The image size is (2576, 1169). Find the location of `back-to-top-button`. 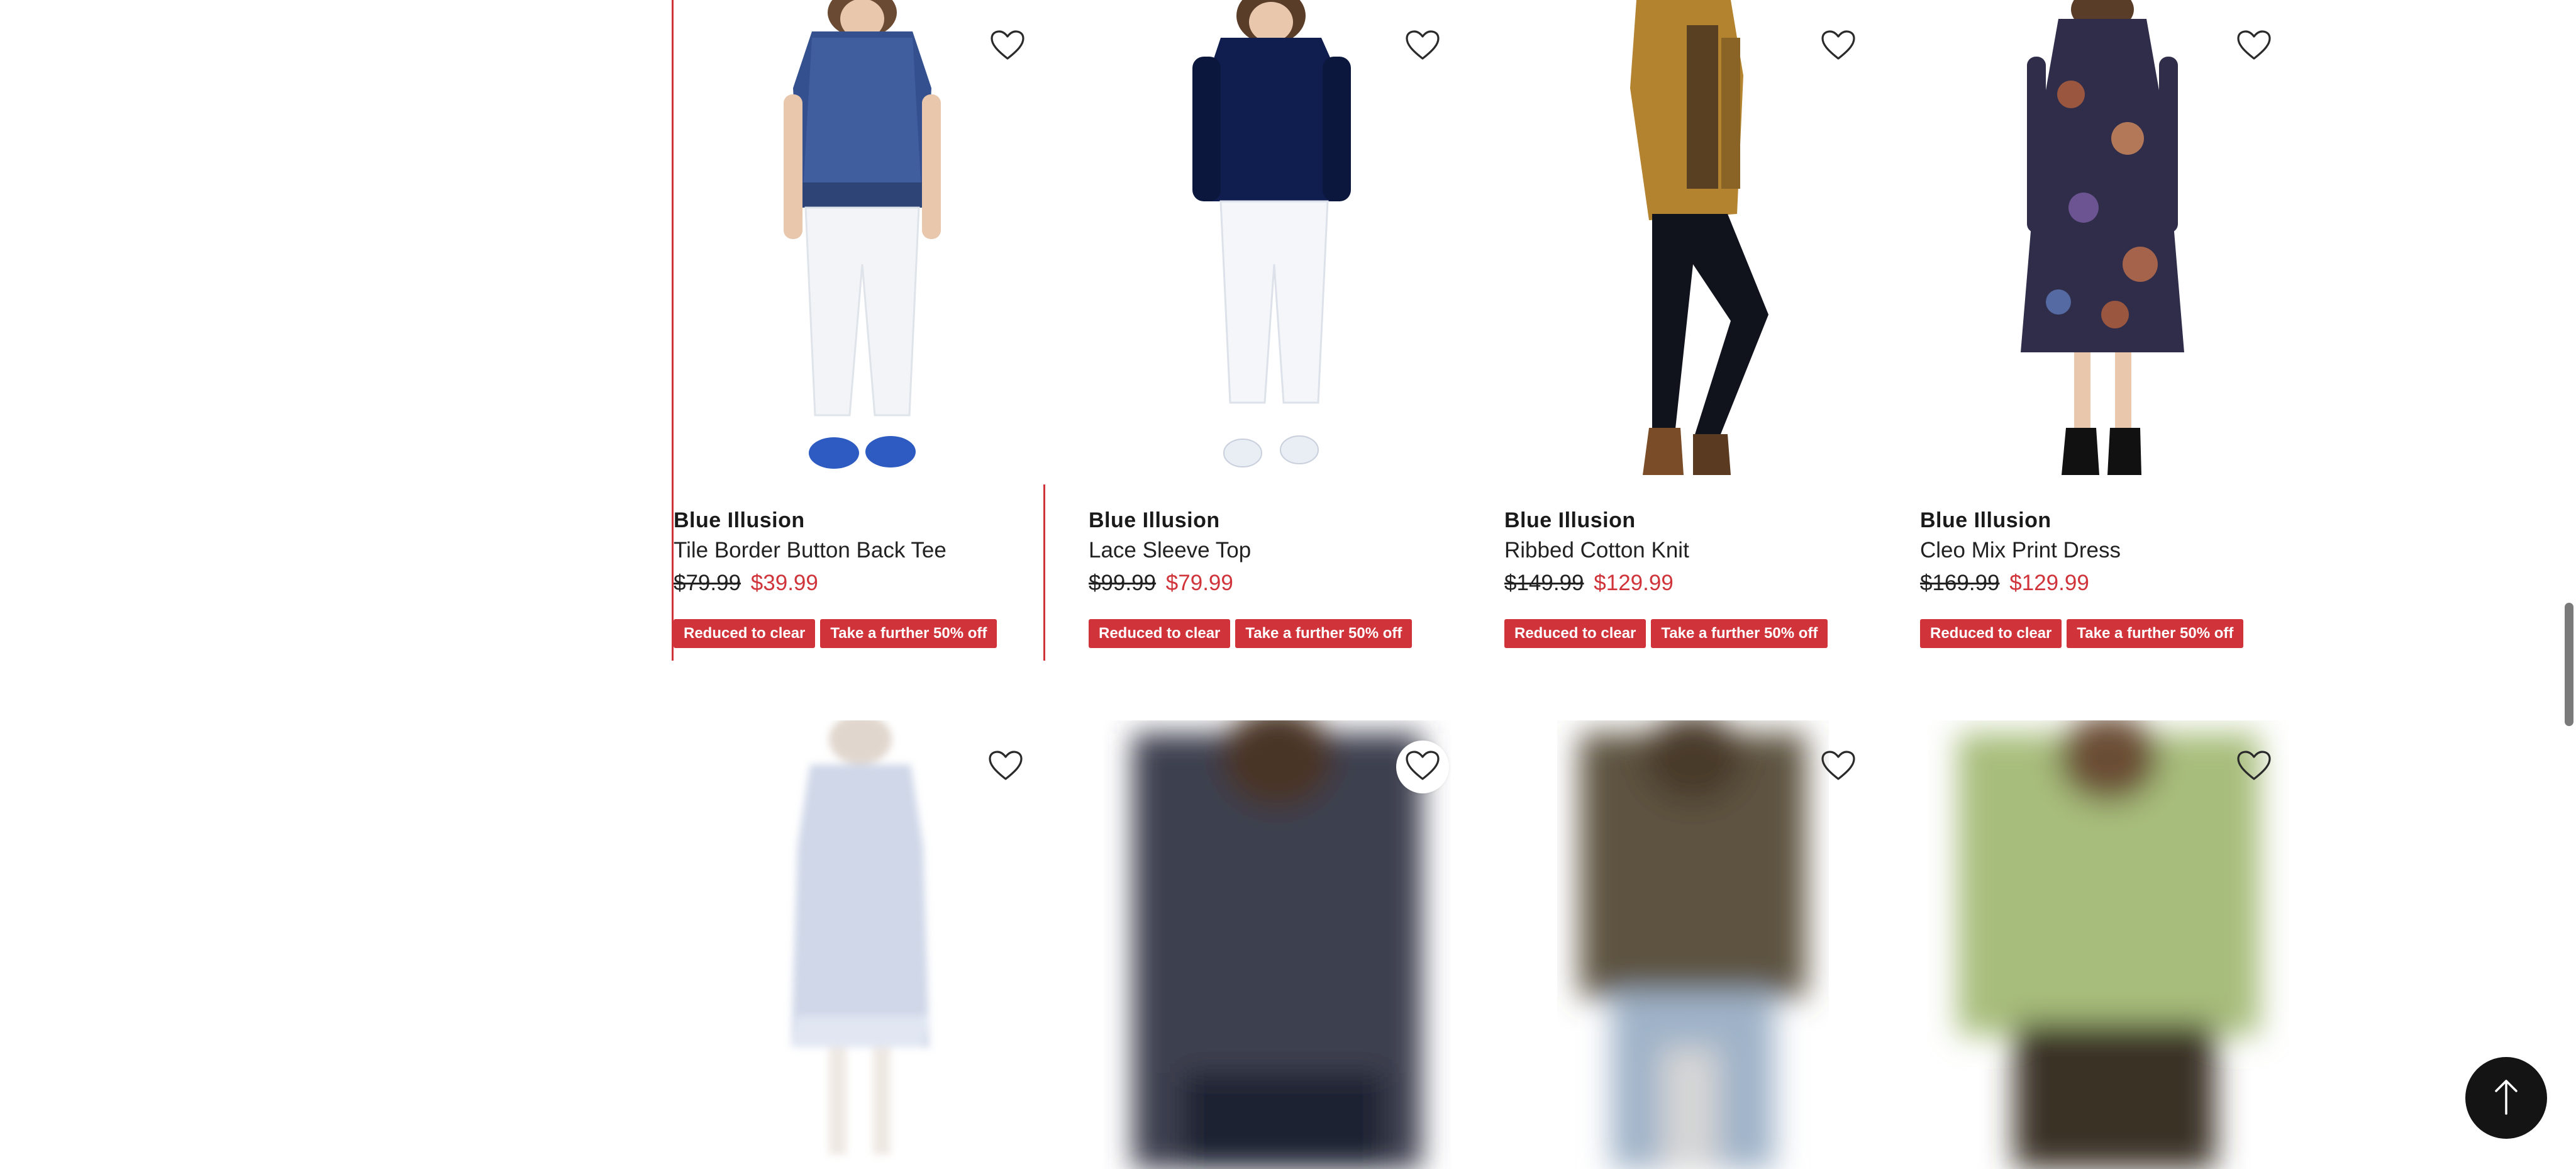

back-to-top-button is located at coordinates (2506, 1098).